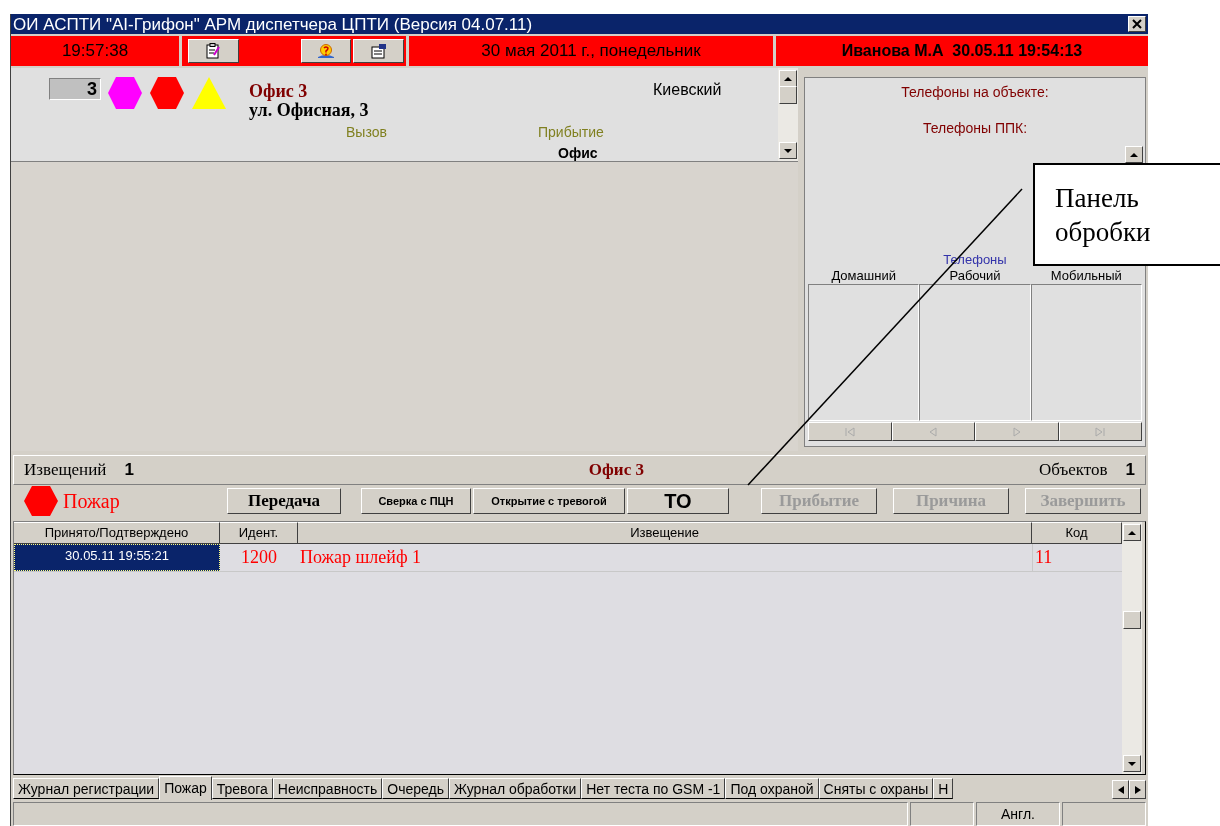 The height and width of the screenshot is (826, 1220). I want to click on phones-on-object-label: Телефоны на объекте:, so click(975, 92).